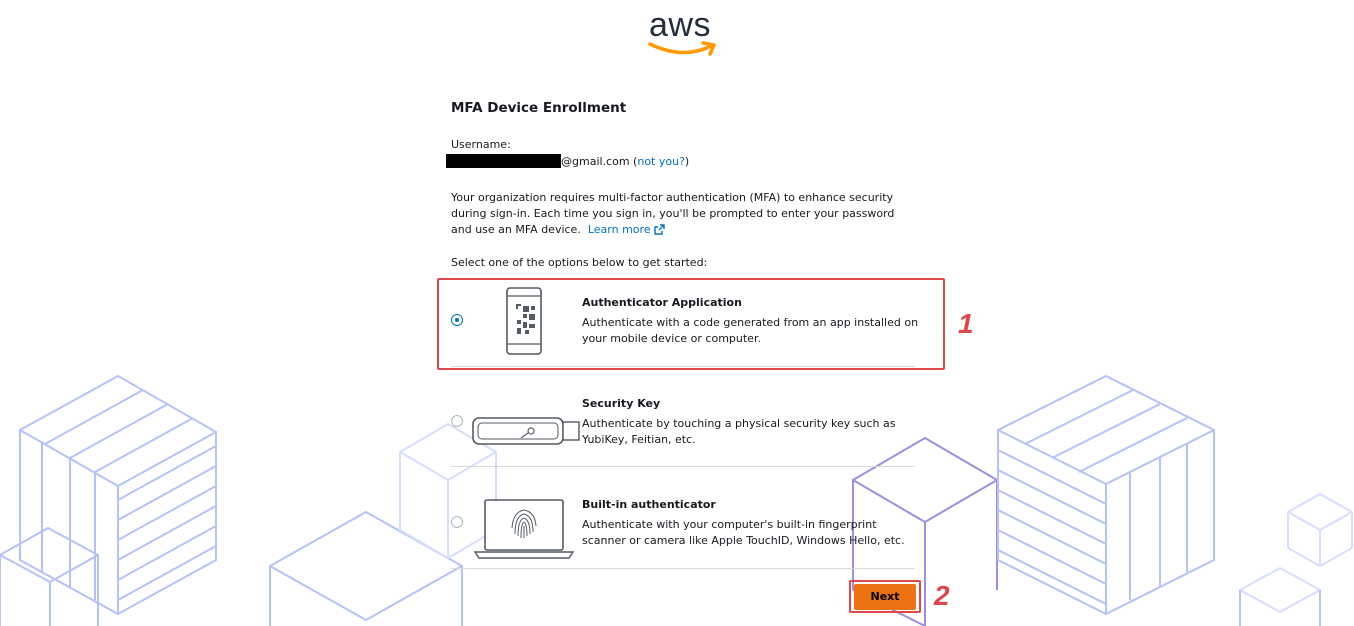  What do you see at coordinates (595, 161) in the screenshot?
I see `username-domain: @gmail.com` at bounding box center [595, 161].